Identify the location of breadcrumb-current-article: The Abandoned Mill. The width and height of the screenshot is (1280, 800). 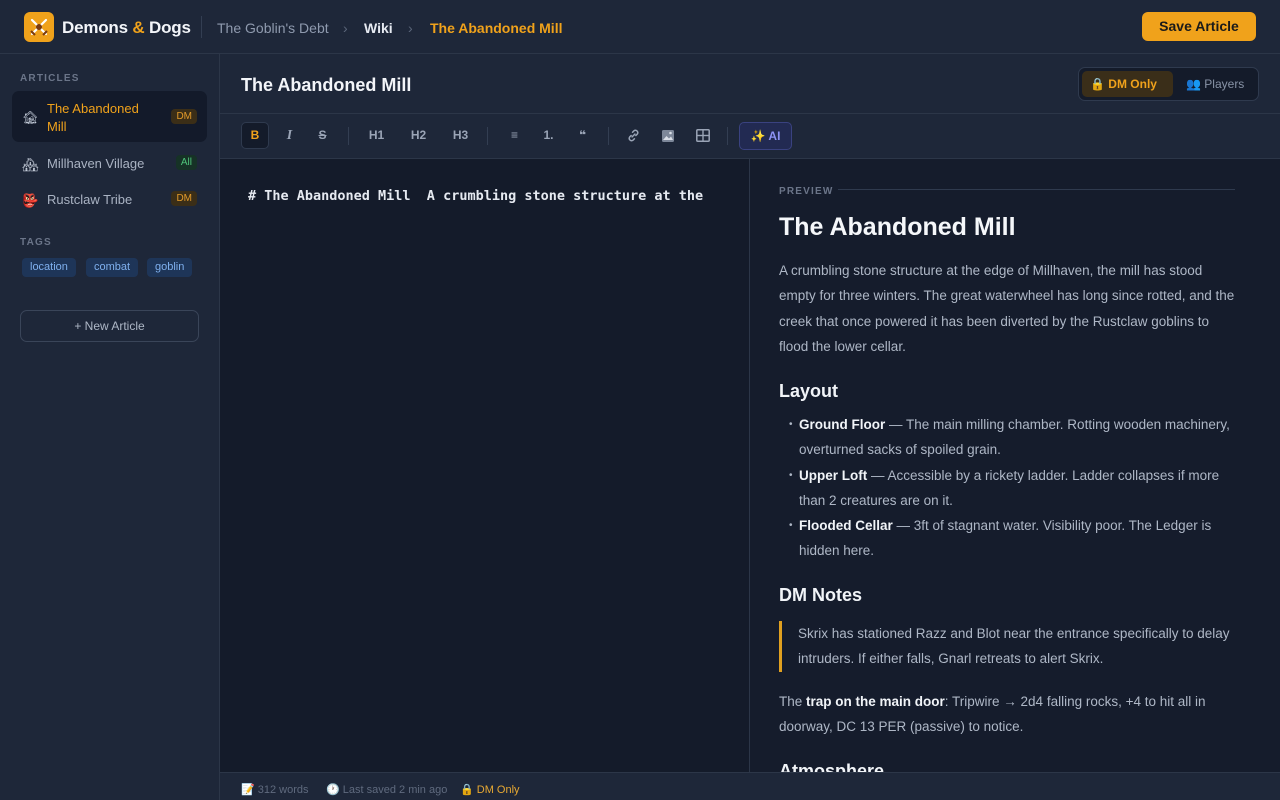
(496, 28).